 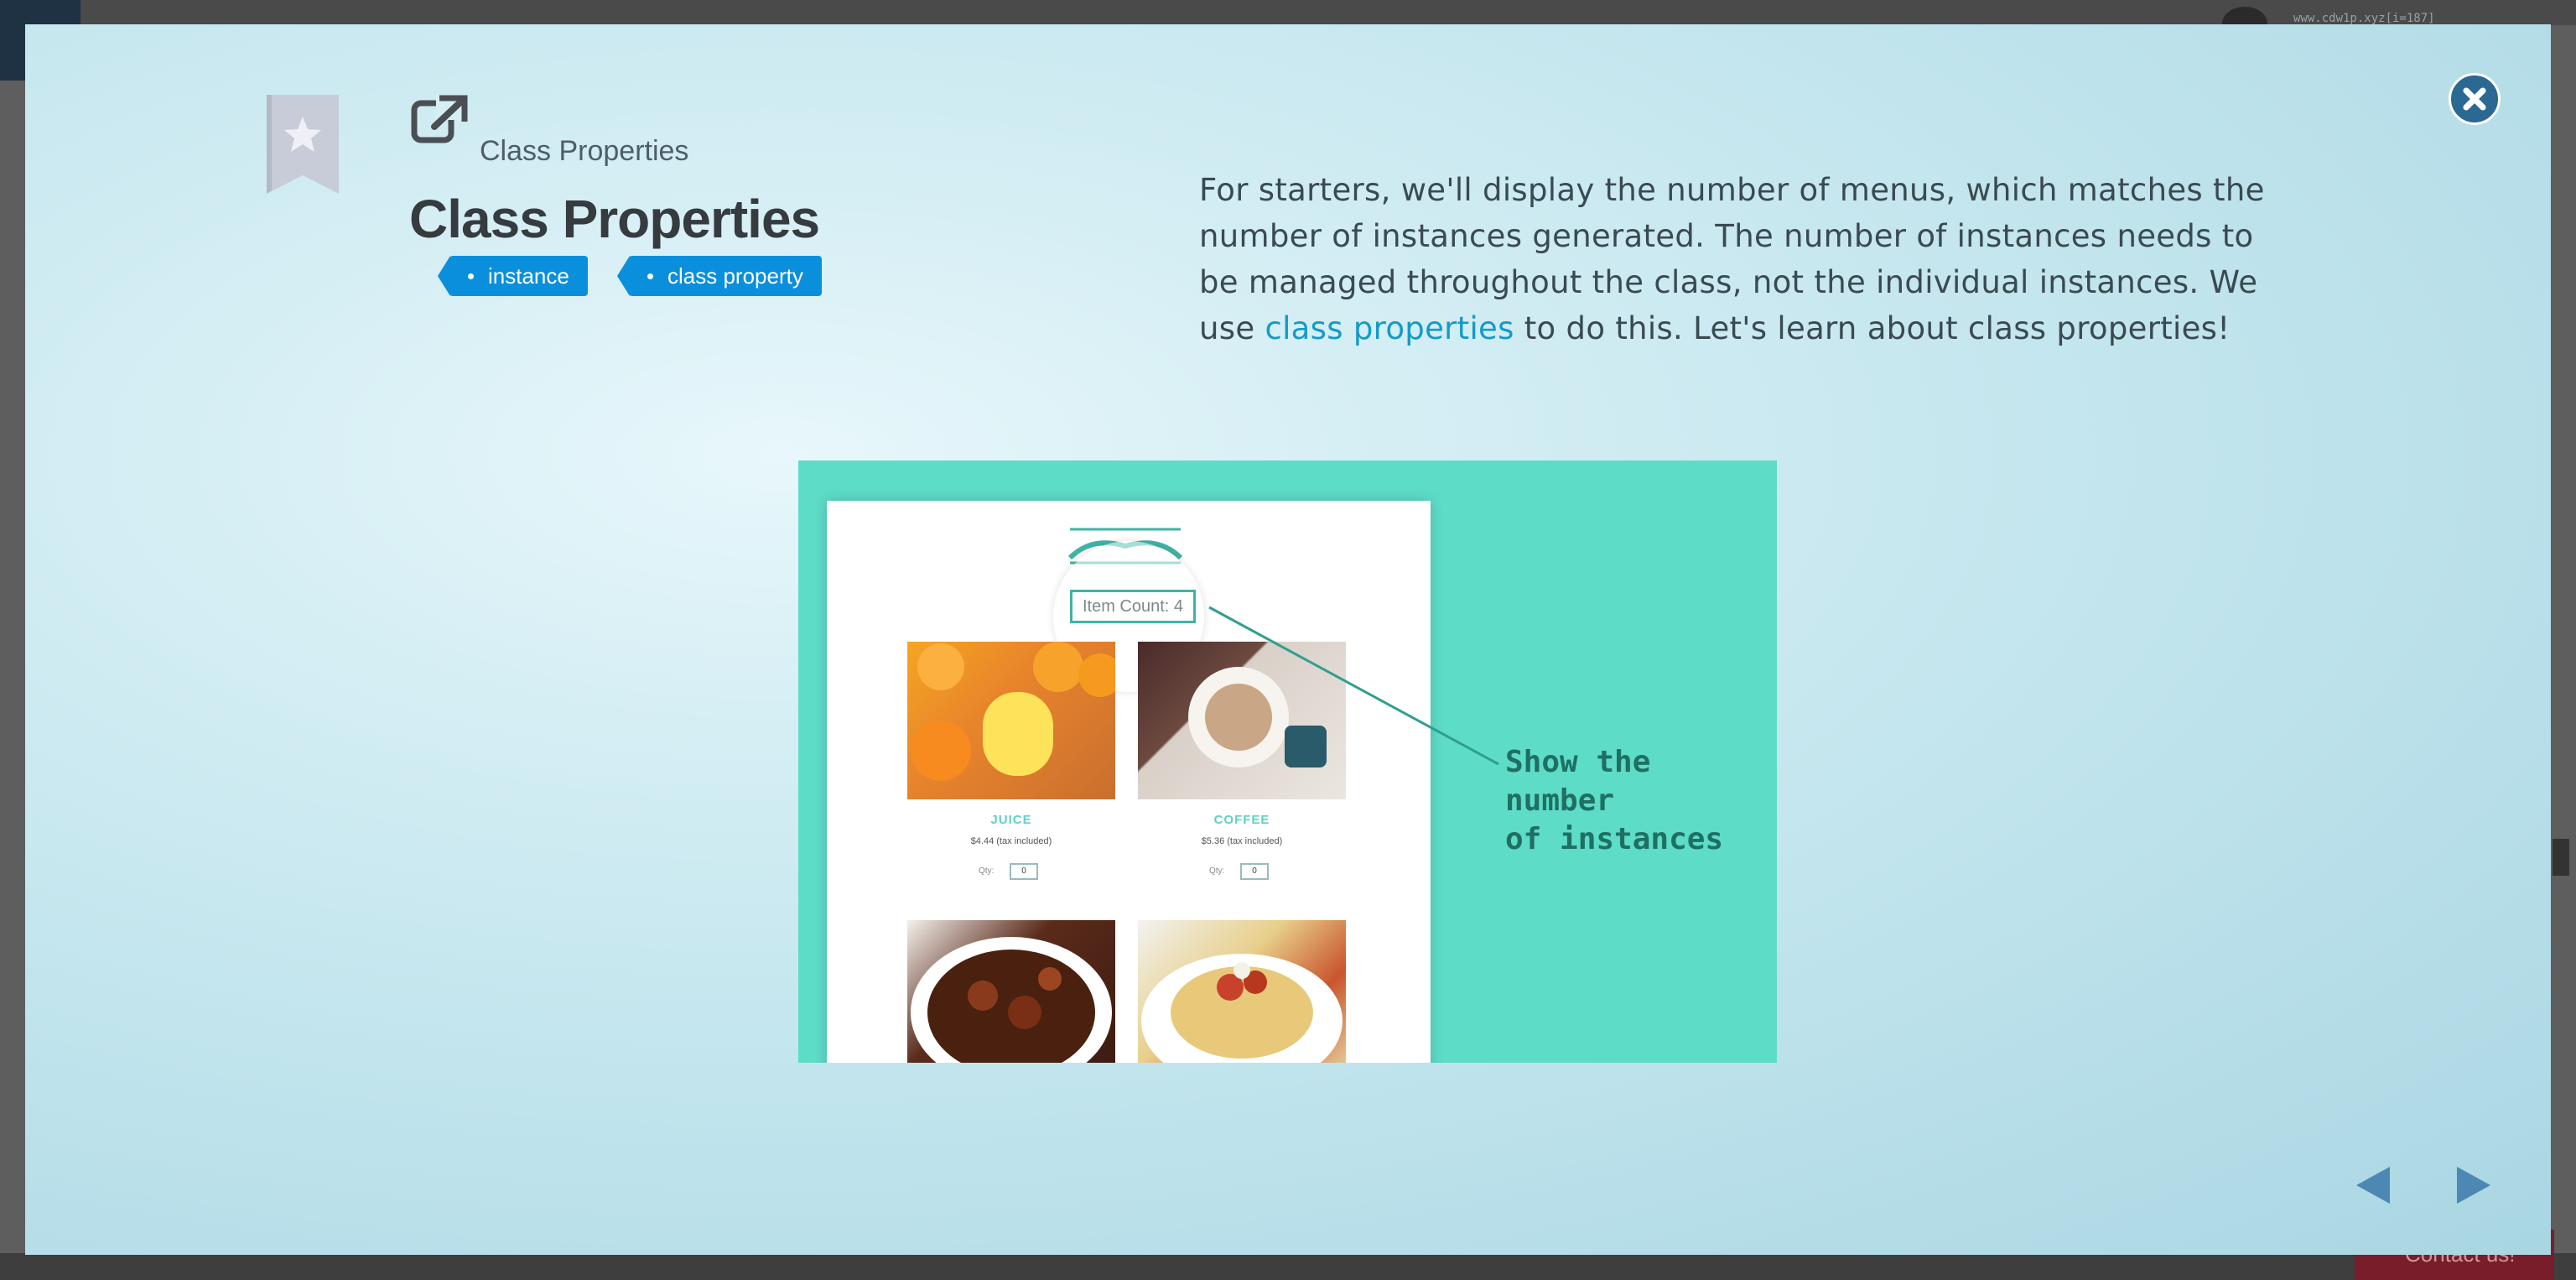 What do you see at coordinates (2475, 99) in the screenshot?
I see `close-icon` at bounding box center [2475, 99].